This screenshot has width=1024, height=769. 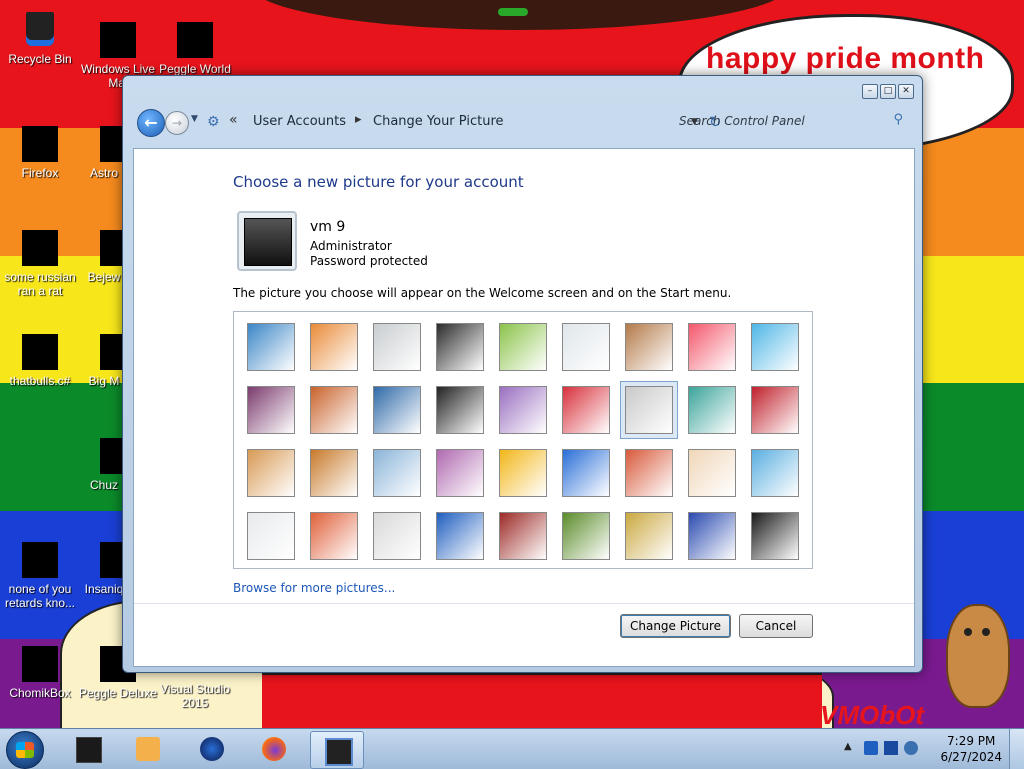 I want to click on desktop-icon-visual-studio: Visual Studio 2015, so click(x=195, y=696).